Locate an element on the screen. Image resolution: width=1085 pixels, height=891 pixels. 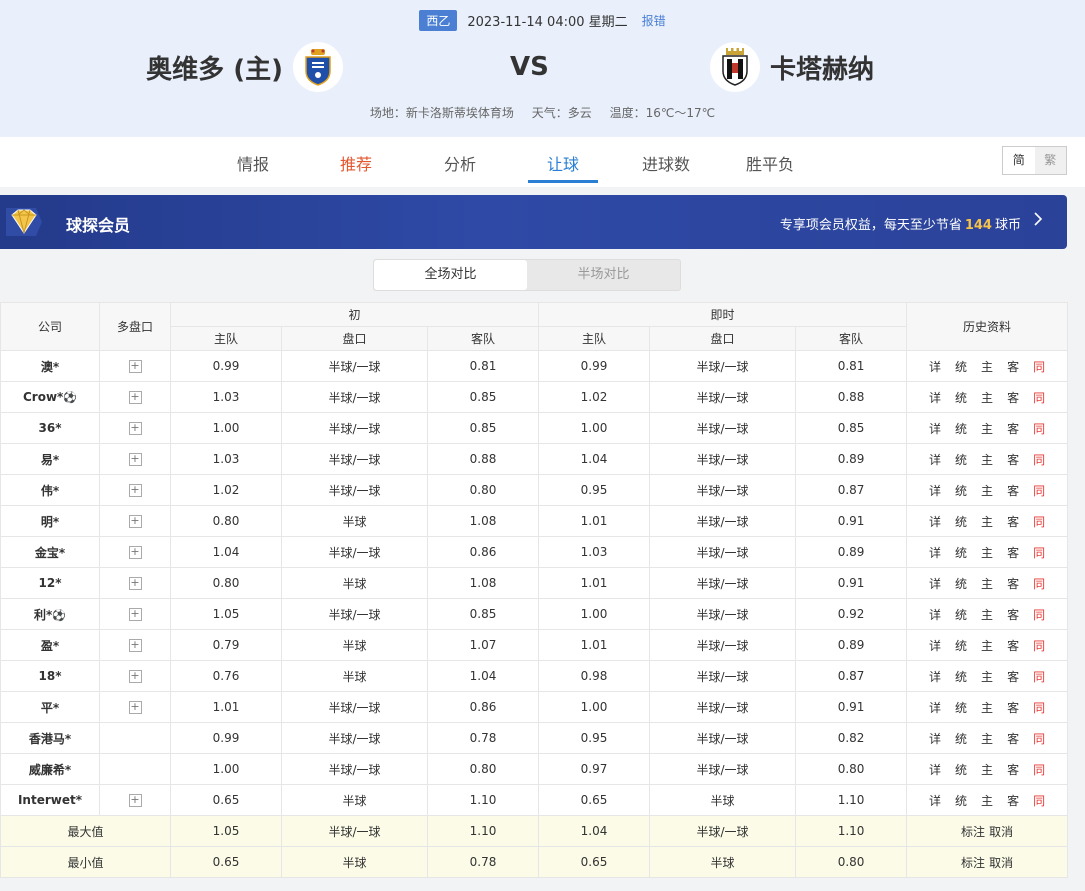
tab-analysis: 分析 is located at coordinates (460, 163).